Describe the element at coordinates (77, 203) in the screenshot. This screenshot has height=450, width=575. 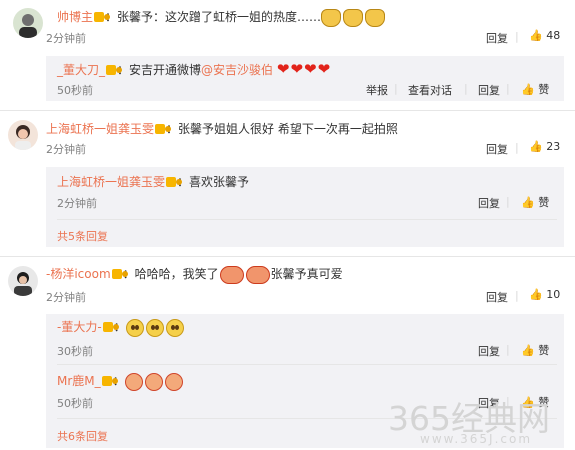
I see `reply-time: 2分钟前` at that location.